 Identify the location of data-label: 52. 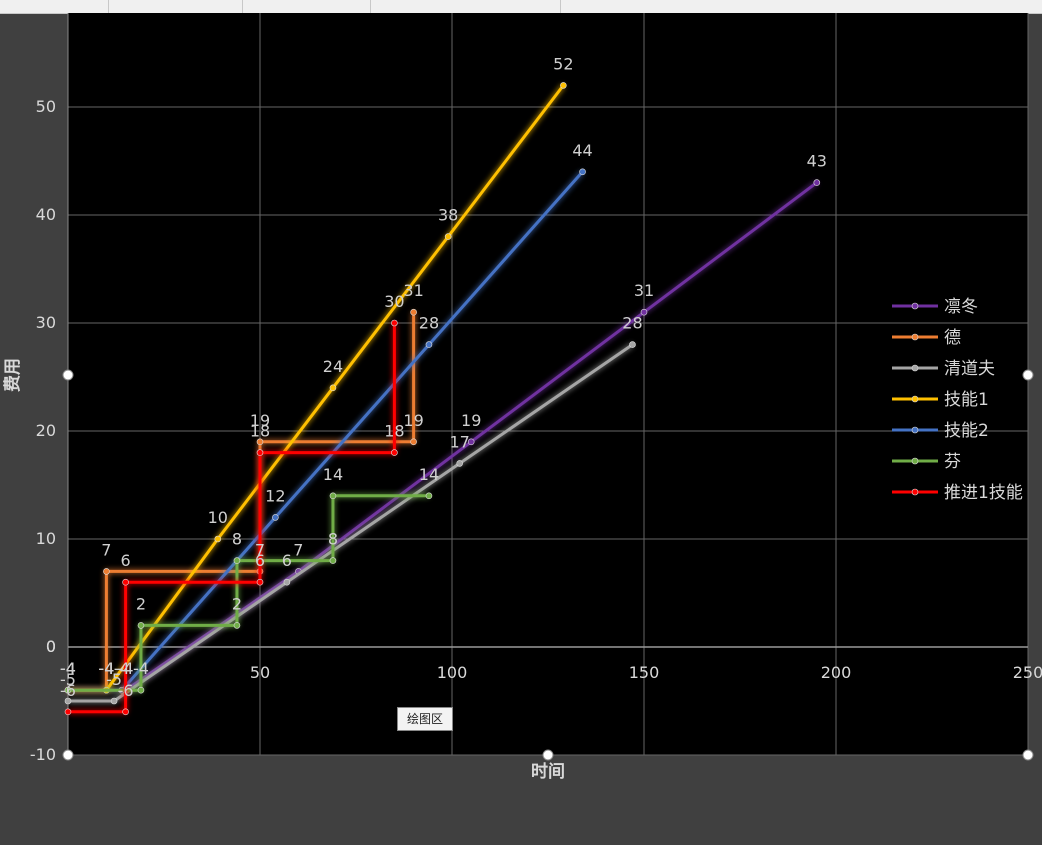
(563, 63).